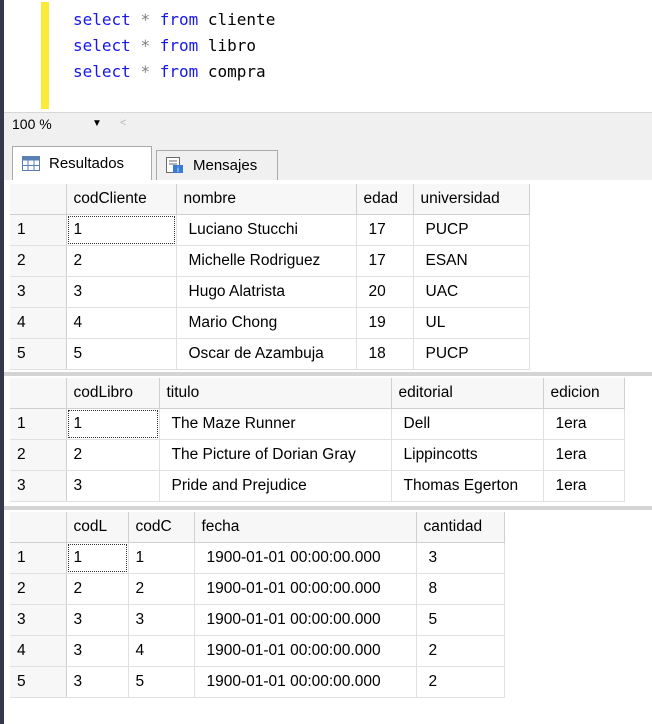 This screenshot has width=652, height=724. What do you see at coordinates (305, 527) in the screenshot?
I see `column-header: fecha` at bounding box center [305, 527].